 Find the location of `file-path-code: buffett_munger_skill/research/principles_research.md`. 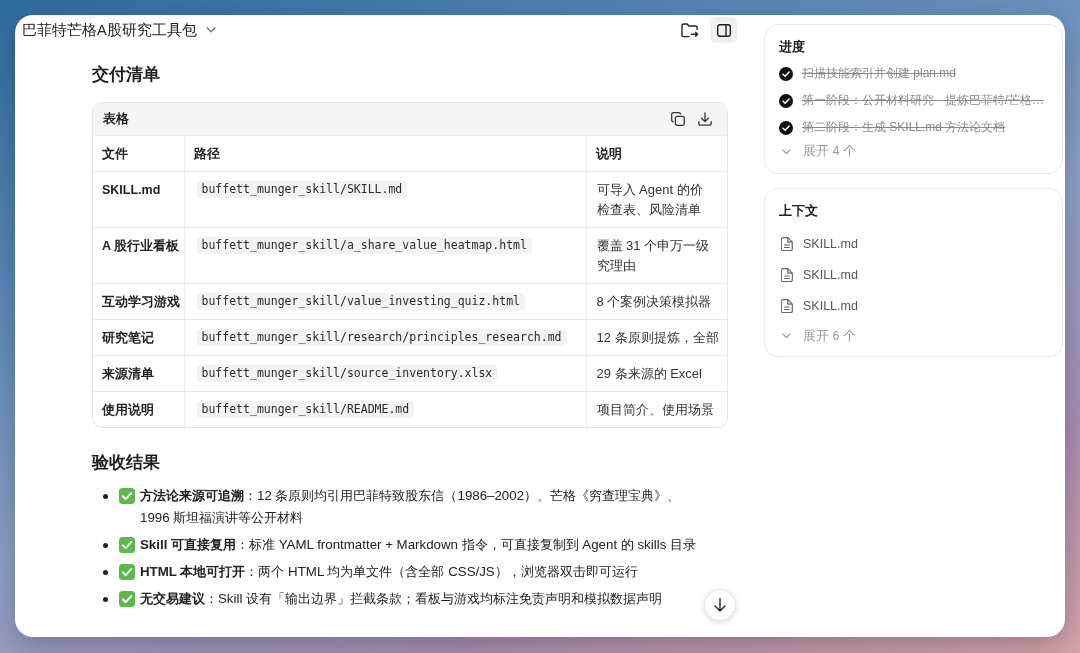

file-path-code: buffett_munger_skill/research/principles_research.md is located at coordinates (381, 337).